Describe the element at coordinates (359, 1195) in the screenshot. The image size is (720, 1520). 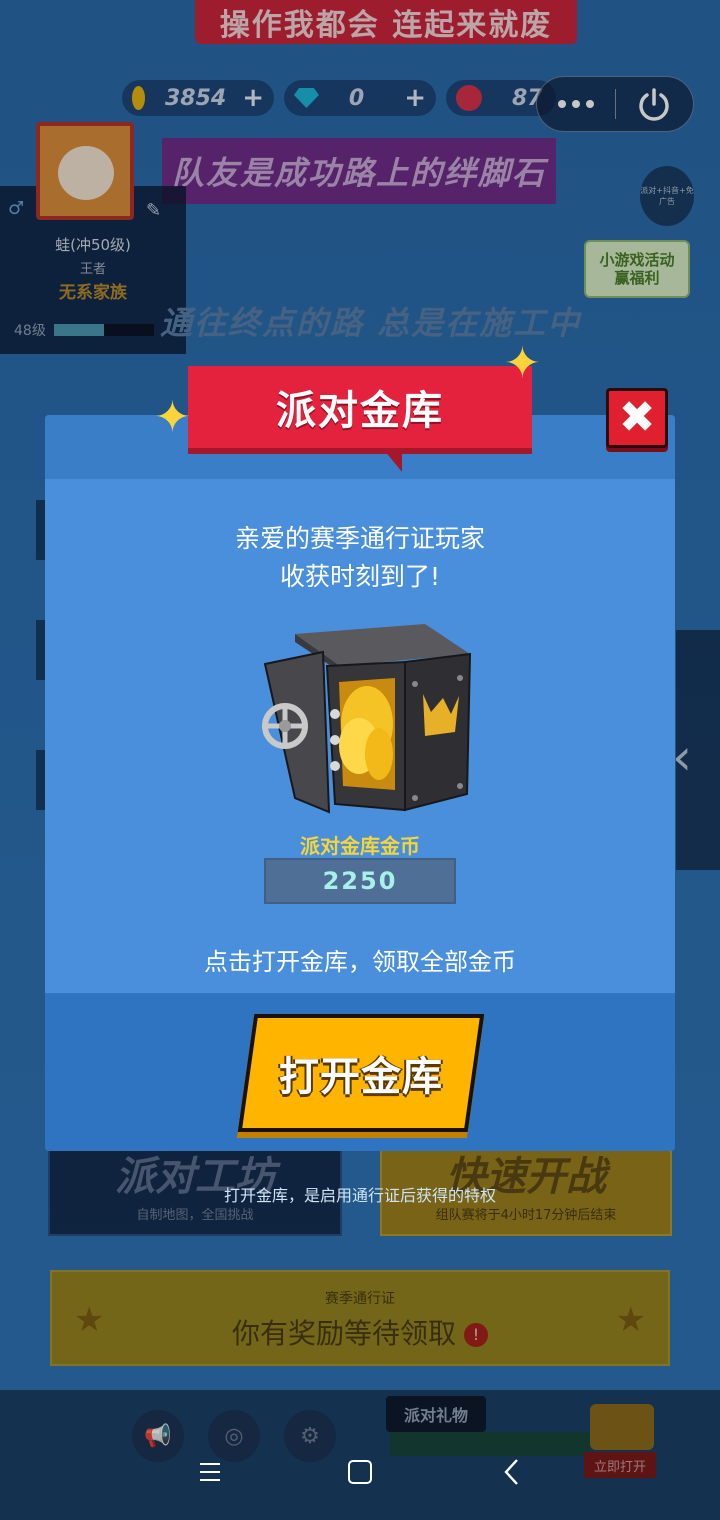
I see `privilege-footnote: 打开金库，是启用通行证后获得的特权` at that location.